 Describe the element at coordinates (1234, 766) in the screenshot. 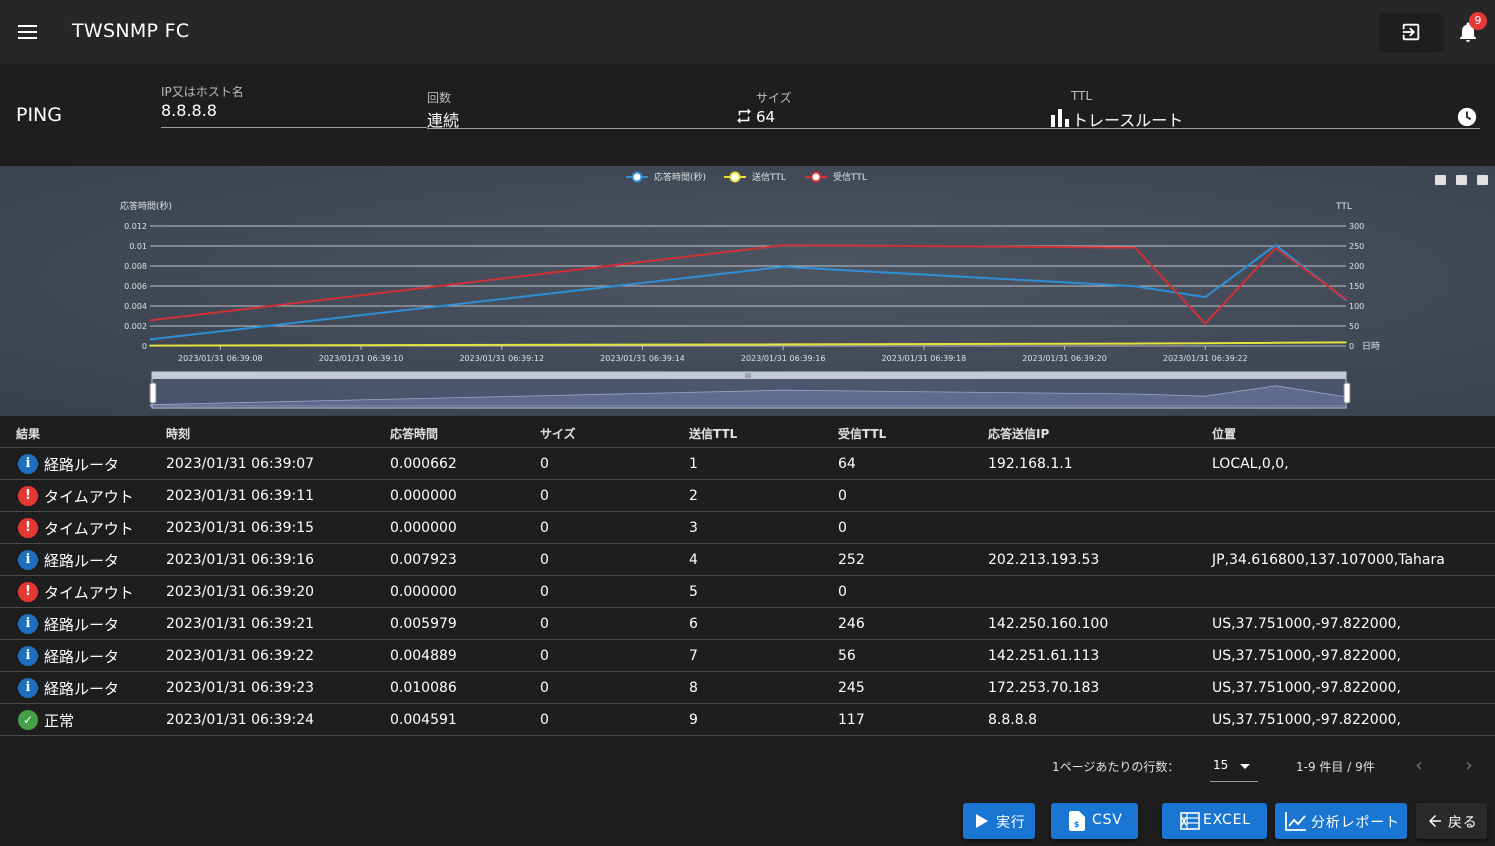

I see `rows-per-page-select: 15` at that location.